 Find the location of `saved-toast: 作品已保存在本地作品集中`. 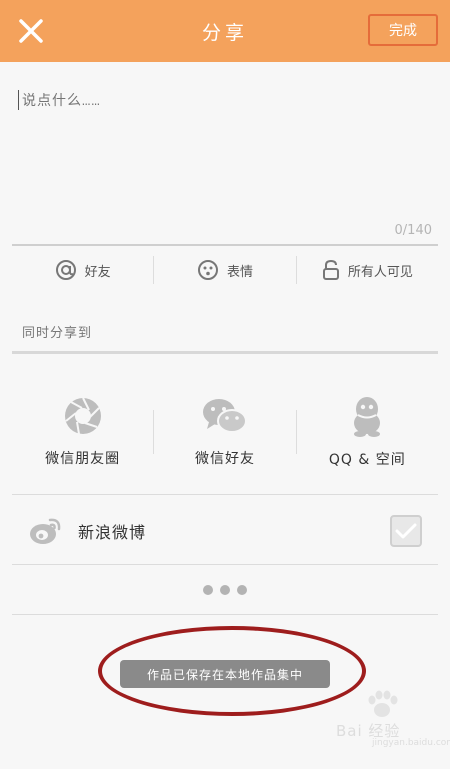

saved-toast: 作品已保存在本地作品集中 is located at coordinates (225, 674).